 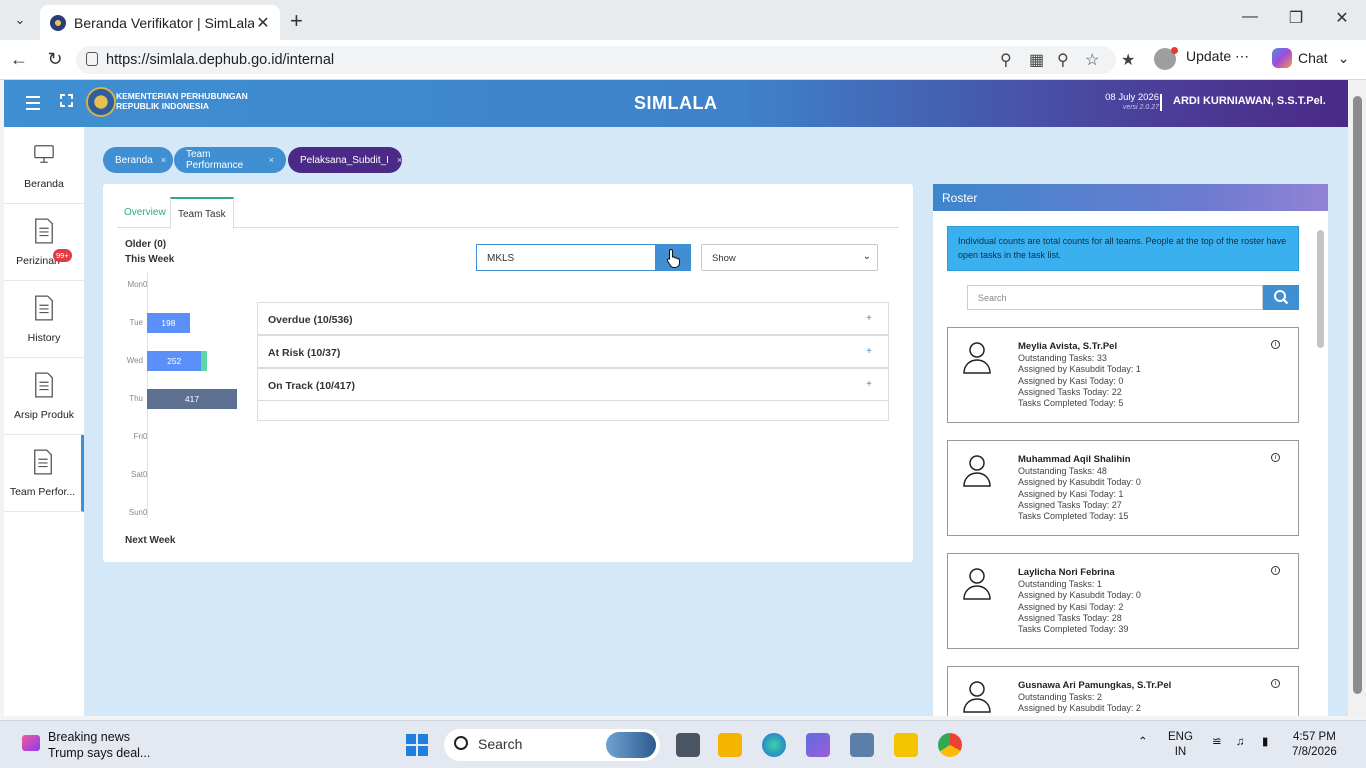 What do you see at coordinates (417, 745) in the screenshot?
I see `windows-start-icon` at bounding box center [417, 745].